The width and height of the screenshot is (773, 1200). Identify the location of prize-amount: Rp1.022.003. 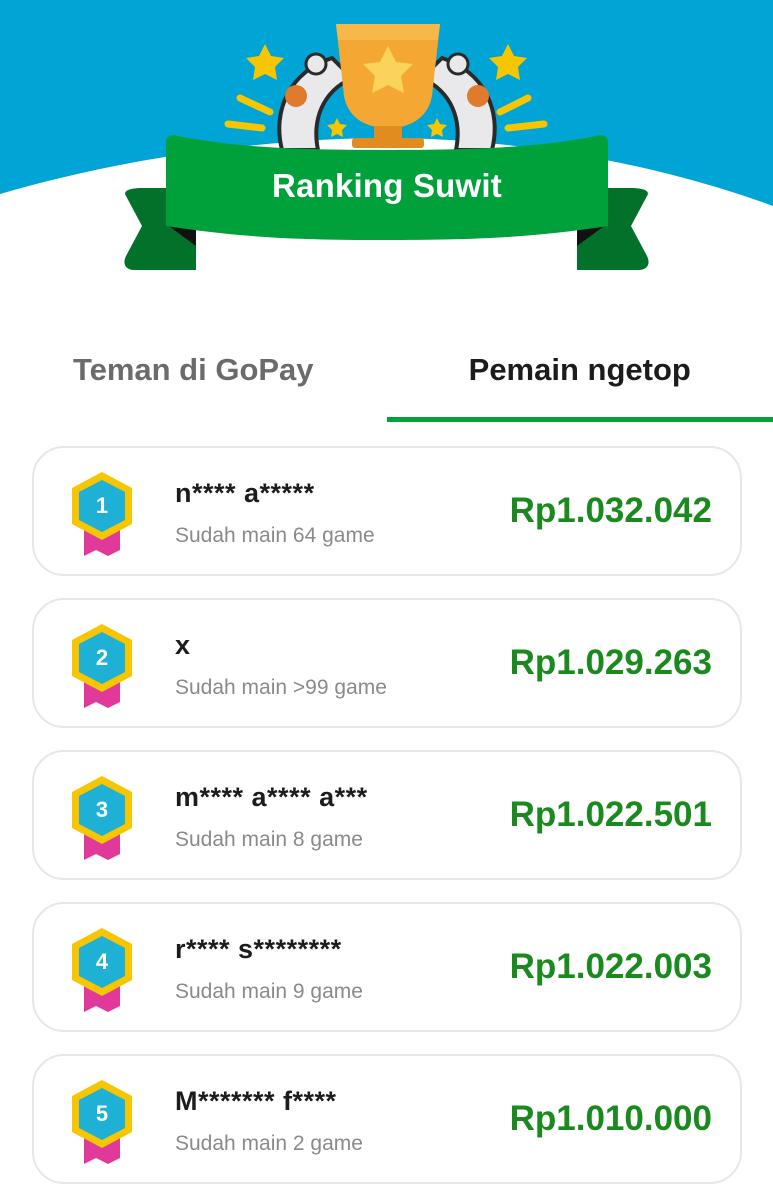
(610, 966).